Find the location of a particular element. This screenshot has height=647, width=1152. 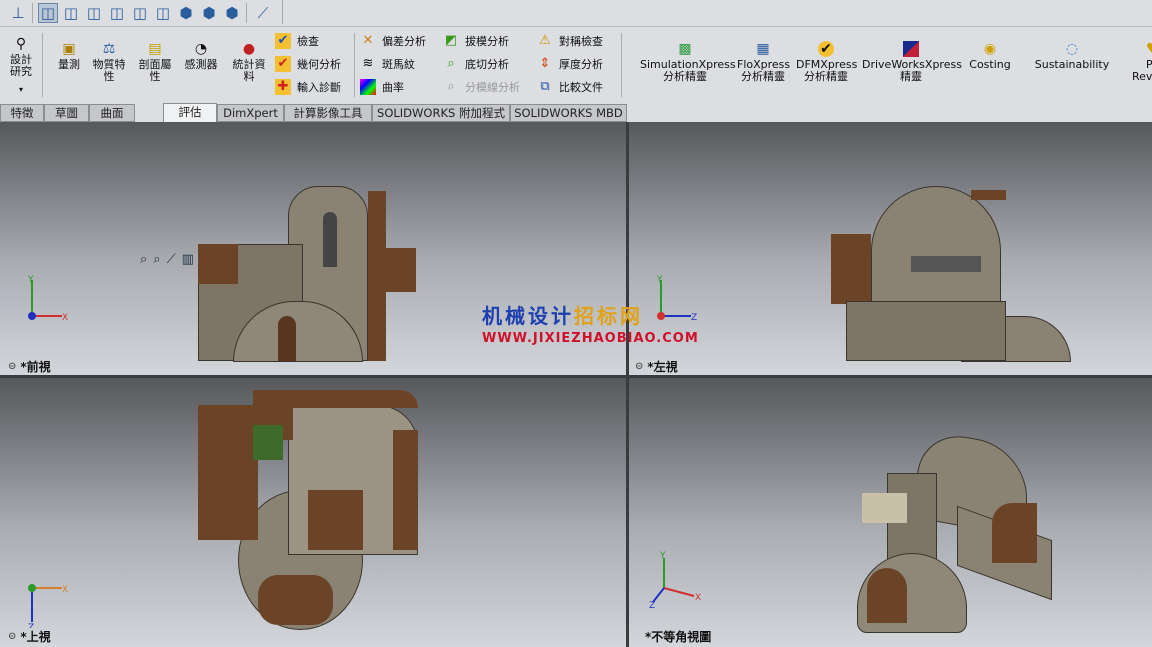

zebra-stripes-icon: ≋ is located at coordinates (368, 63).